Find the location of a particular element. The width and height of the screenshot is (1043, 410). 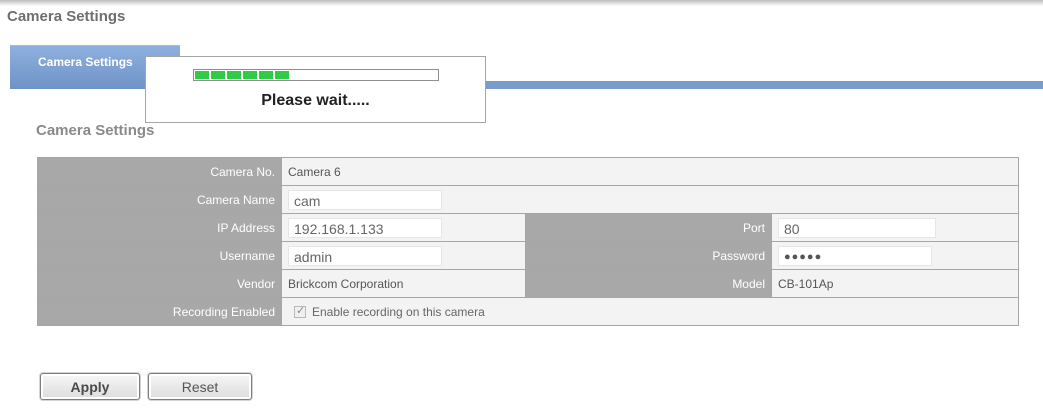

camera-no-value: Camera 6 is located at coordinates (650, 171).